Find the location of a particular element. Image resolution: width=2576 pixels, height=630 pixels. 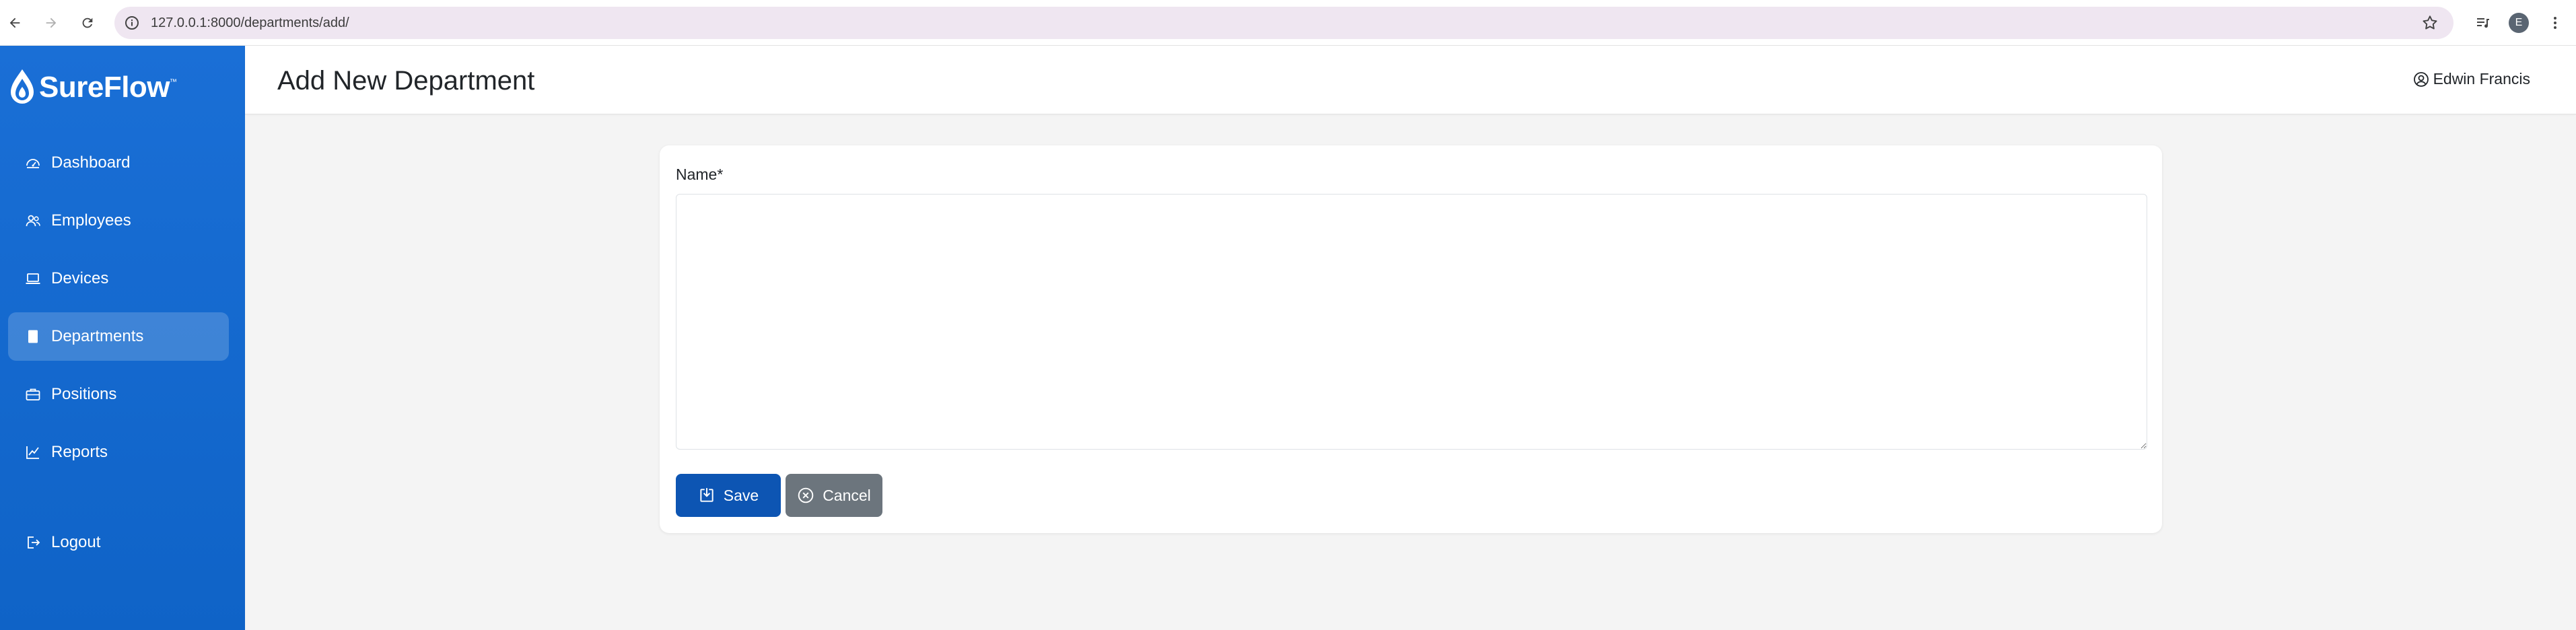

sidebar-item-logout: Logout is located at coordinates (118, 542).